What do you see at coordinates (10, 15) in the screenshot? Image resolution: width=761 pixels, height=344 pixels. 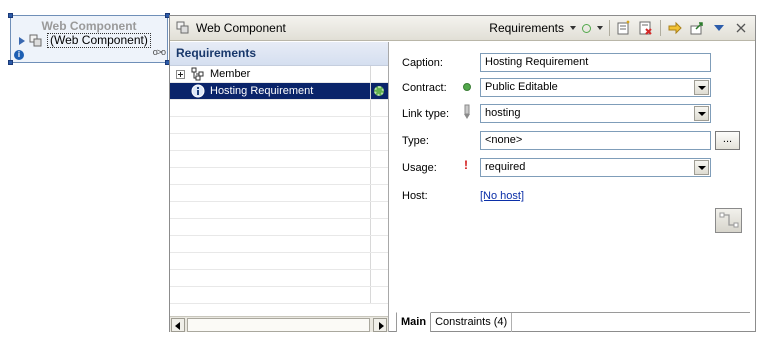 I see `selection-handle-top-left` at bounding box center [10, 15].